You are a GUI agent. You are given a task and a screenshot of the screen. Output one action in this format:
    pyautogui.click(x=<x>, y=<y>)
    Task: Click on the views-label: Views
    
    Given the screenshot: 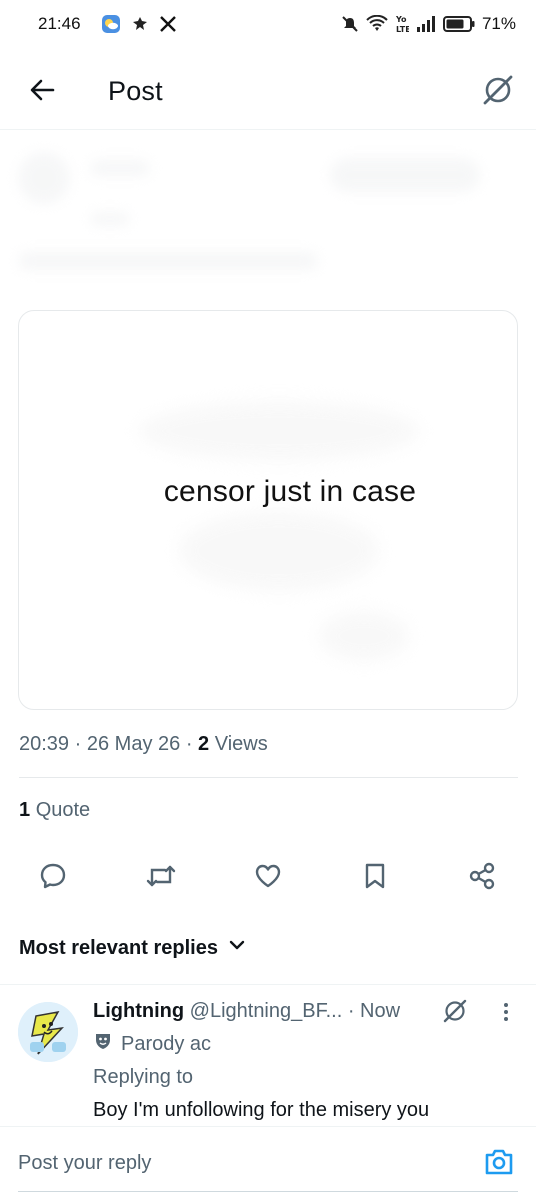 What is the action you would take?
    pyautogui.click(x=241, y=744)
    